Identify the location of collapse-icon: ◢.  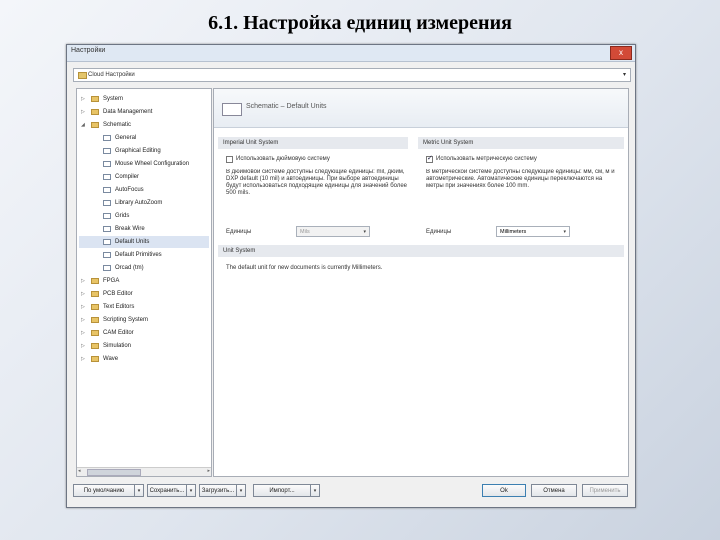
(85, 125).